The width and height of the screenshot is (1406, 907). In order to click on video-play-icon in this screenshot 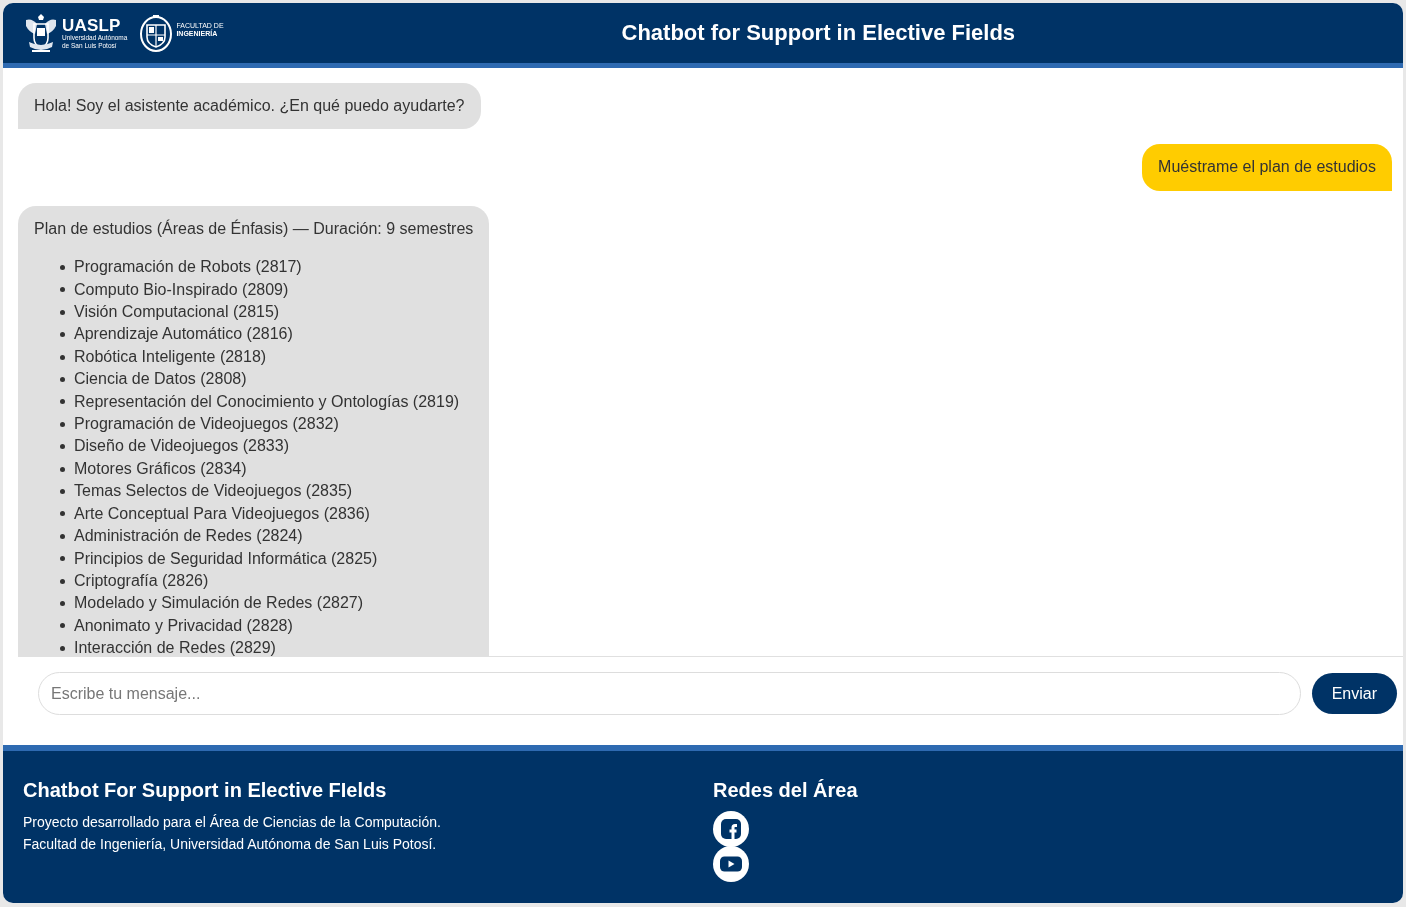, I will do `click(731, 864)`.